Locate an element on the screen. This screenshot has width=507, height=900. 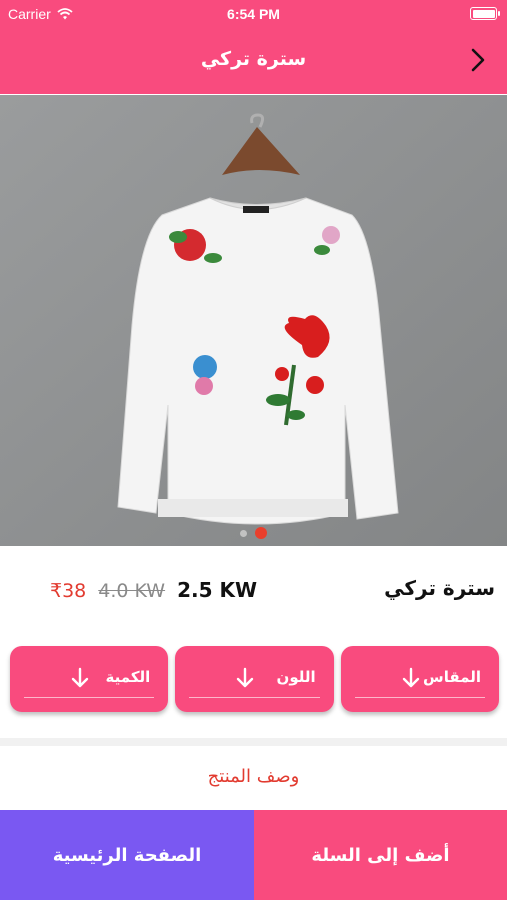
price-group: ₹38 4.0 KW 2.5 KW is located at coordinates (153, 590).